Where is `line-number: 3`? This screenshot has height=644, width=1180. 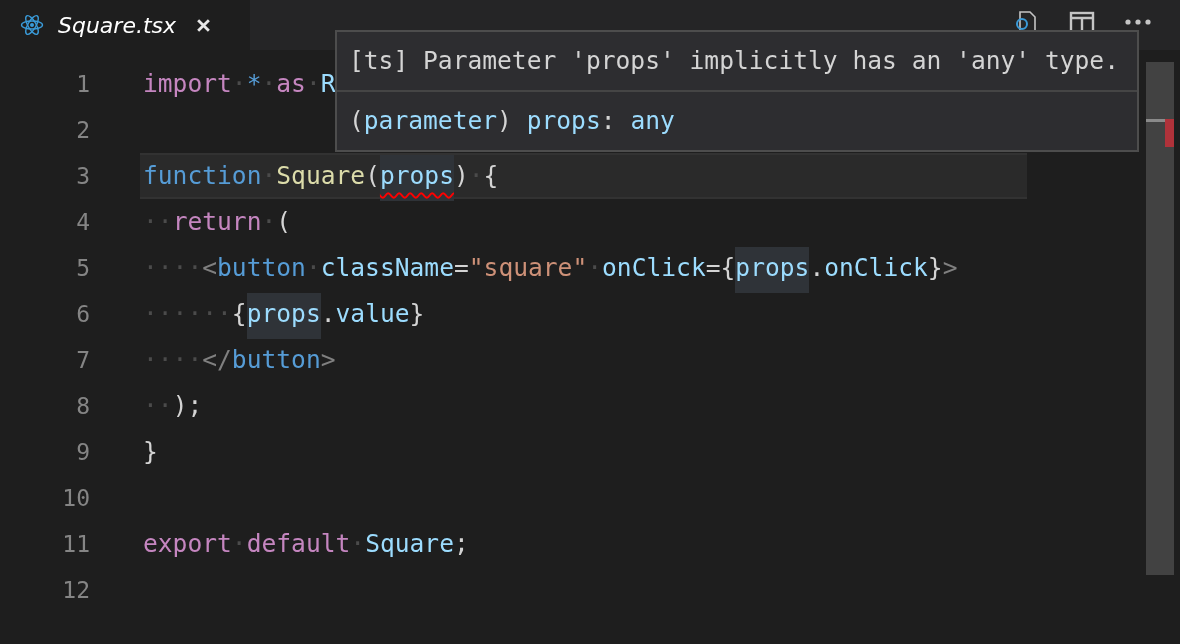 line-number: 3 is located at coordinates (82, 176).